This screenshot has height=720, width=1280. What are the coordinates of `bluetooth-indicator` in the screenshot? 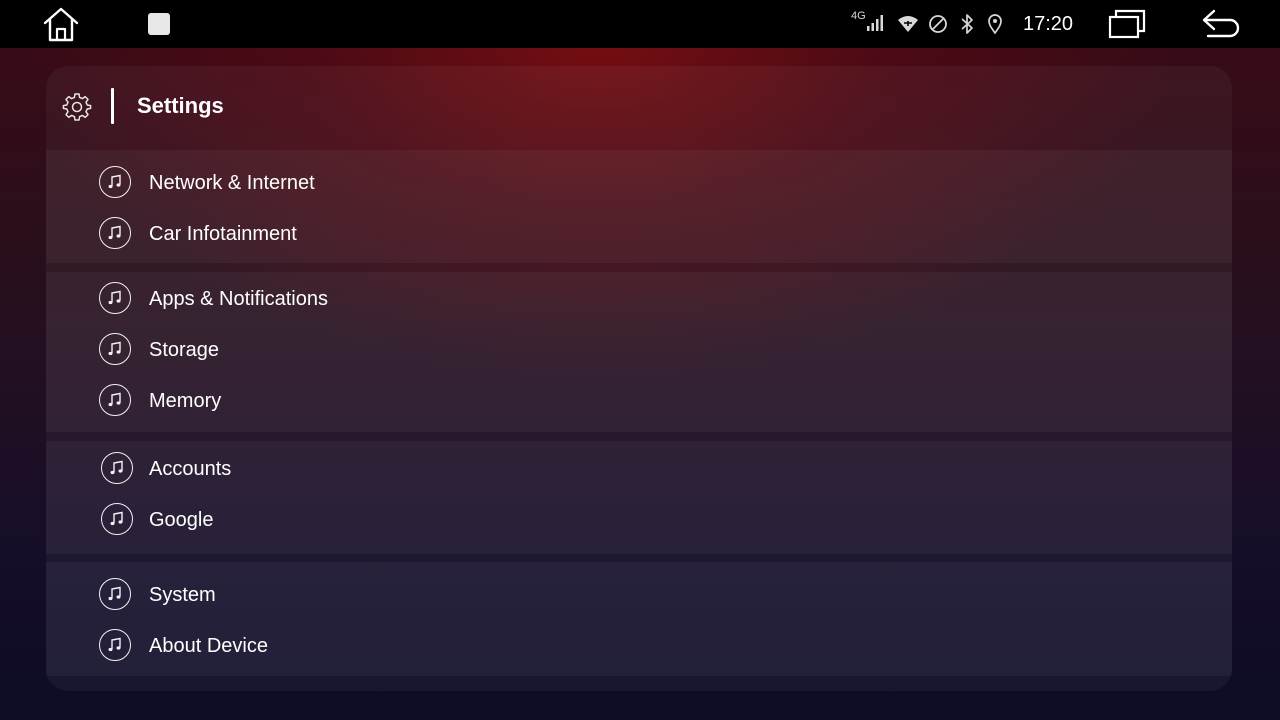 It's located at (967, 24).